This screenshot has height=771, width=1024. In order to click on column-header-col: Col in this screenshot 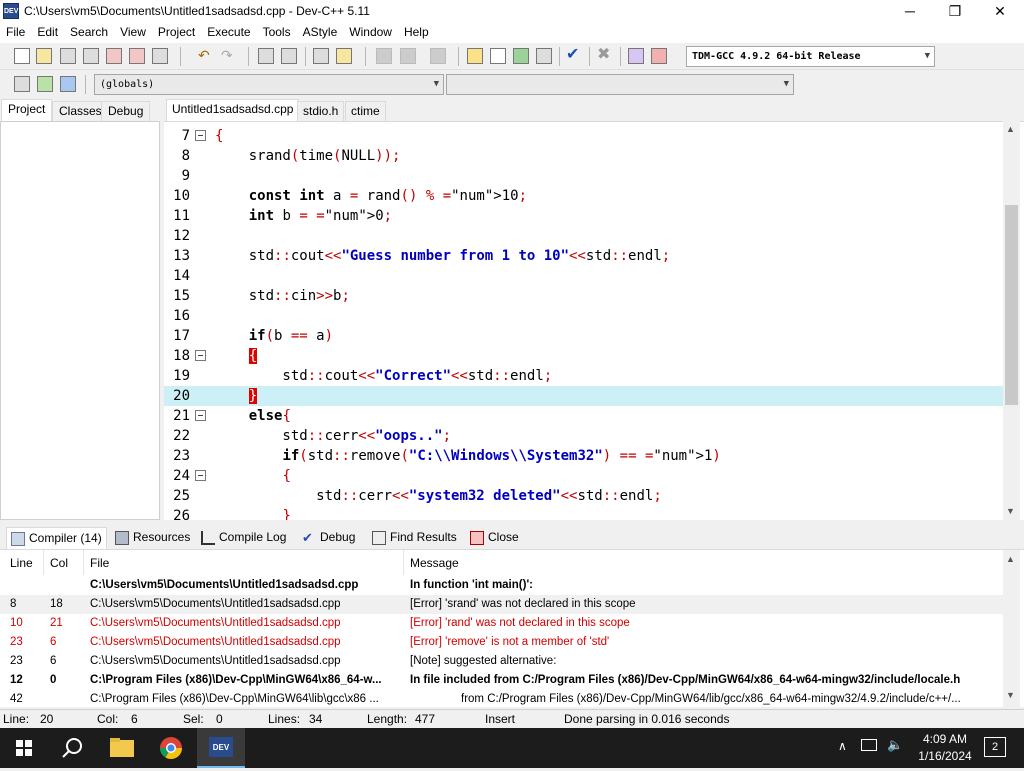, I will do `click(59, 563)`.